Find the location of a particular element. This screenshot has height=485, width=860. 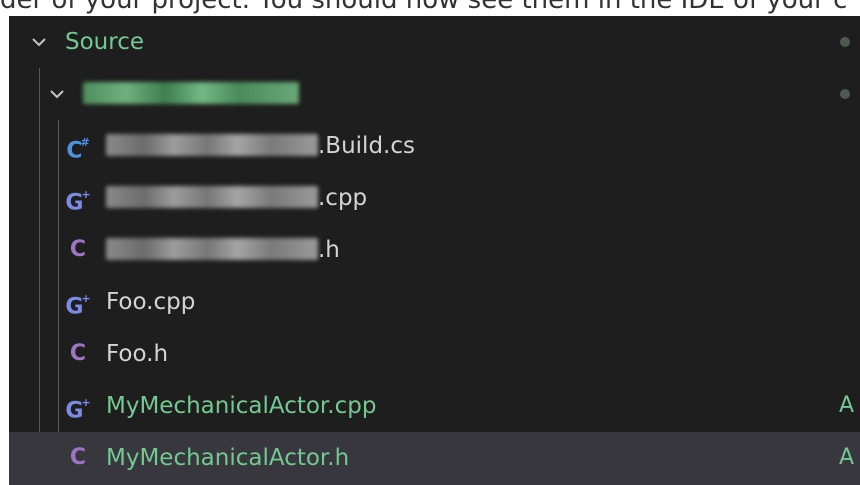

csharp-file-icon: C# is located at coordinates (78, 146).